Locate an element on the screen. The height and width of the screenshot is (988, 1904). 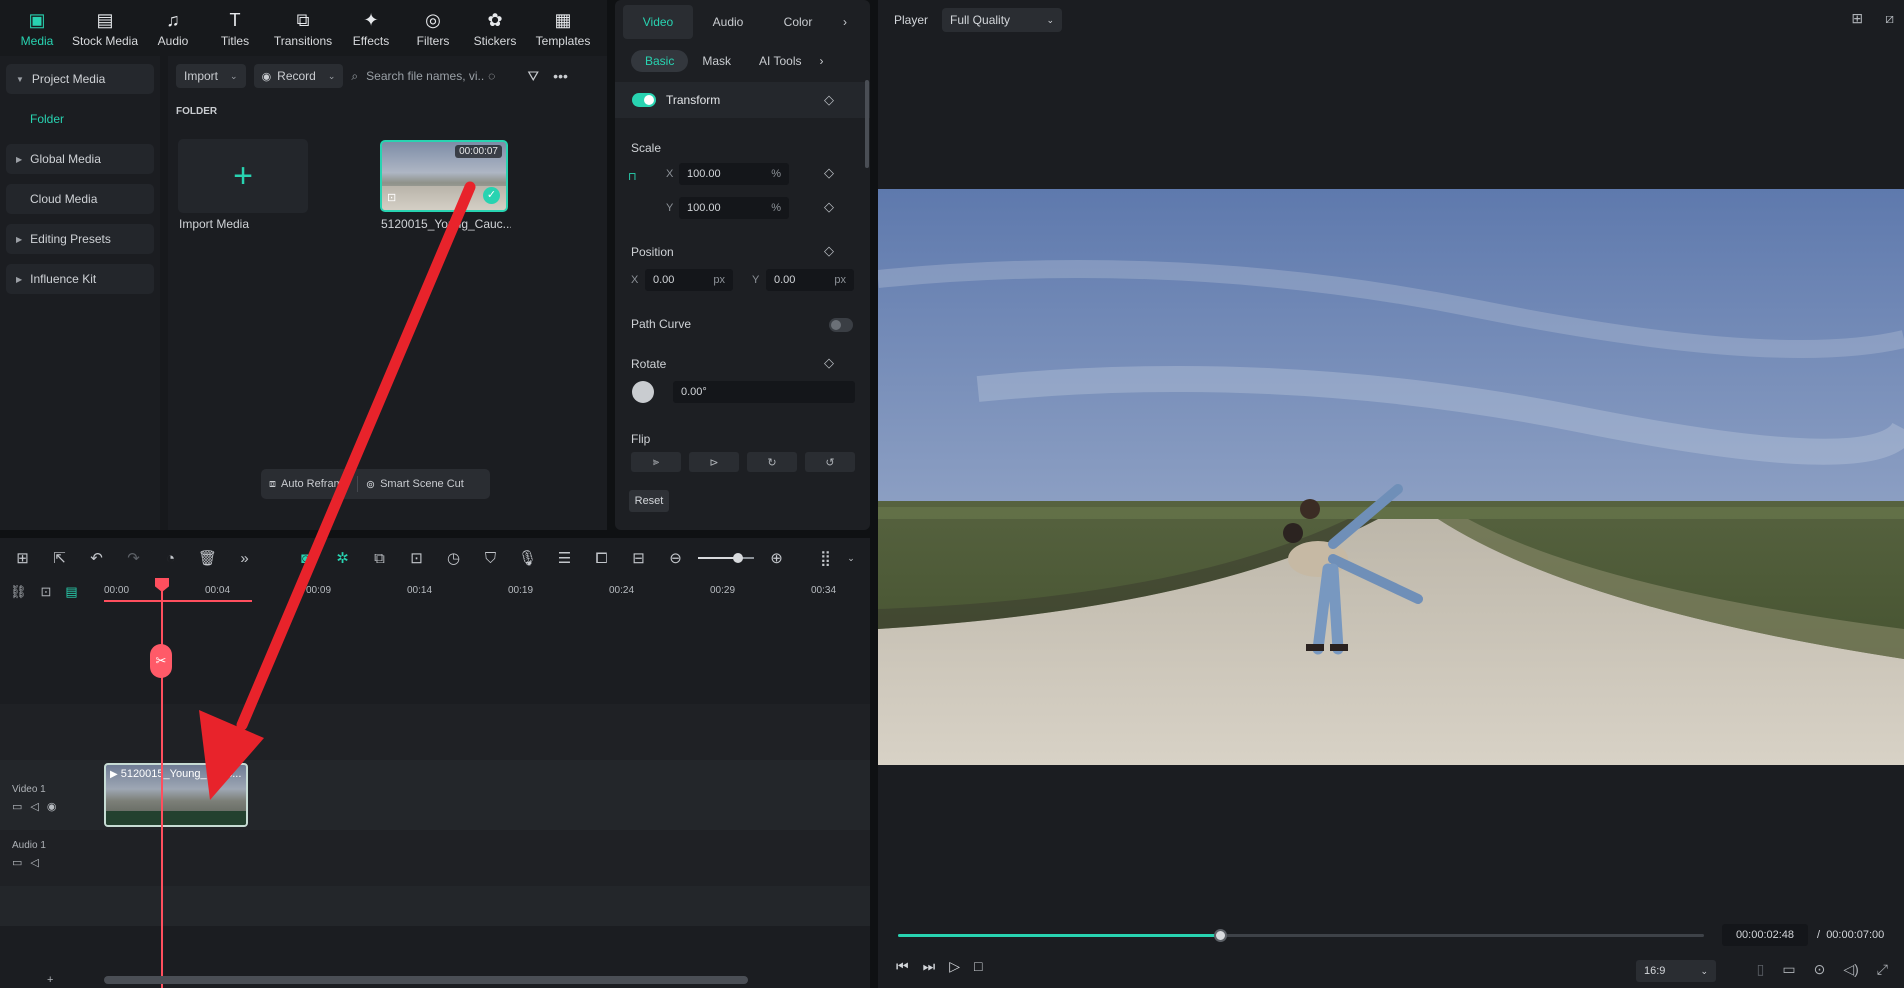
flip-horizontal-icon: ⫸ is located at coordinates (656, 462).